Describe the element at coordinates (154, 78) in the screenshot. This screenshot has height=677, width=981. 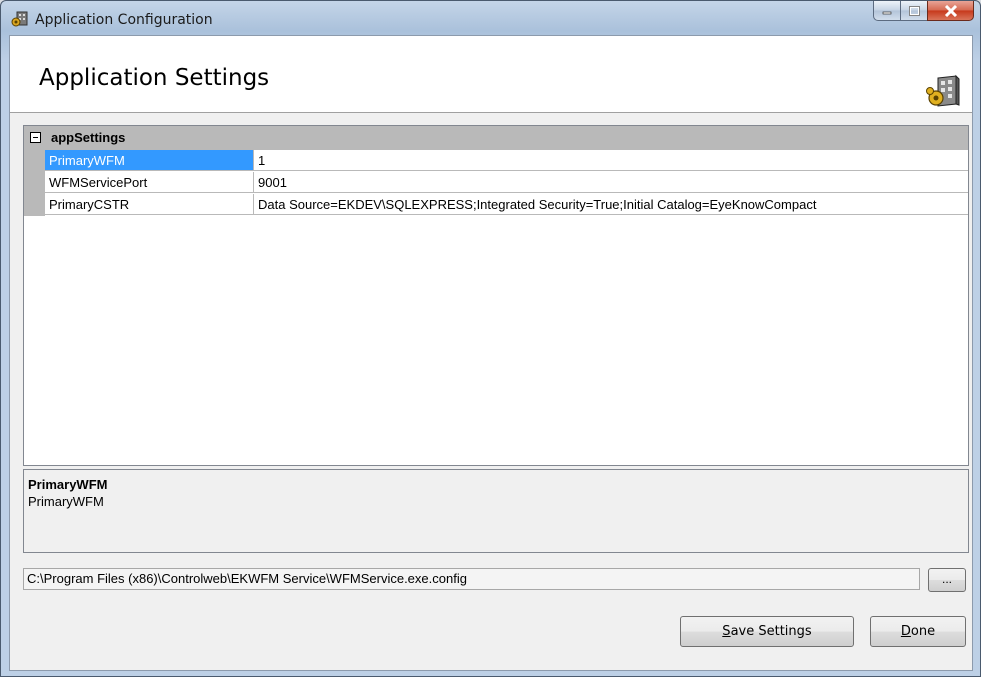
I see `page-title: Application Settings` at that location.